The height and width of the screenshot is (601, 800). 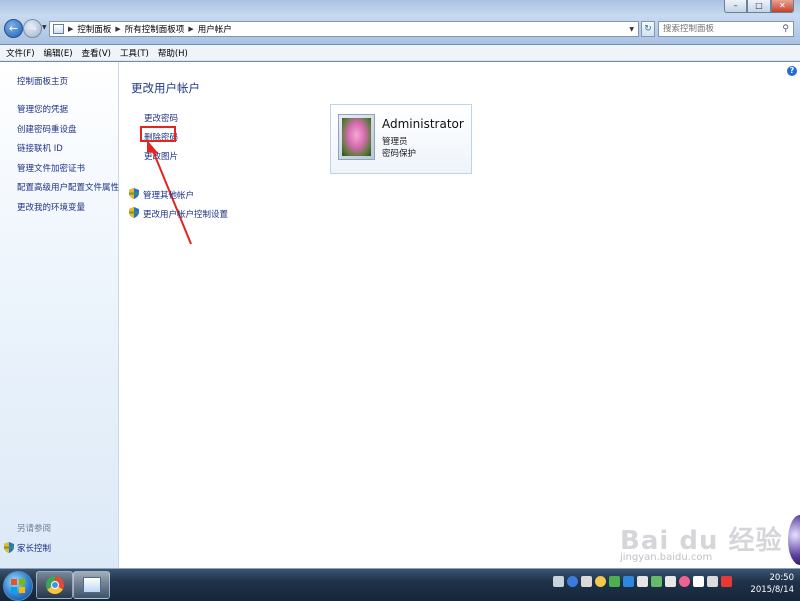 I want to click on update-icon, so click(x=628, y=581).